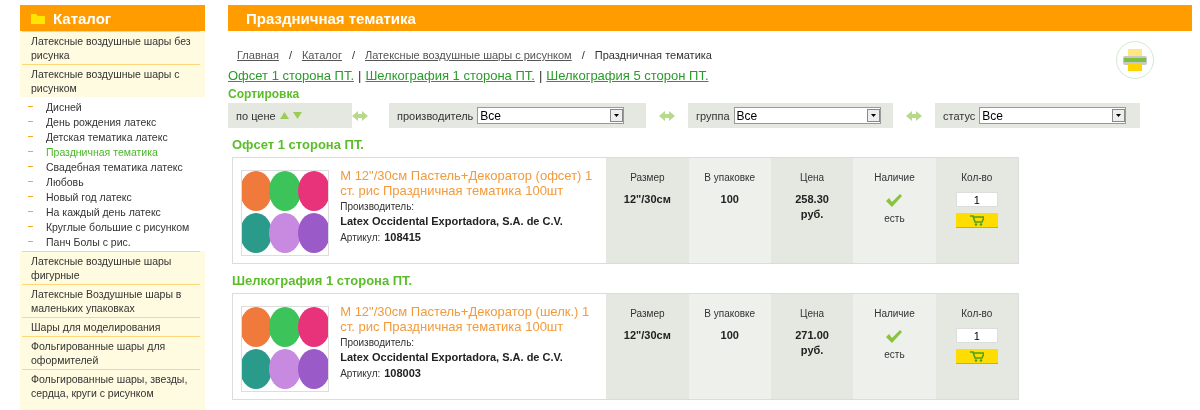 This screenshot has height=410, width=1200. Describe the element at coordinates (291, 75) in the screenshot. I see `section-link: Офсет 1 сторона ПТ.` at that location.